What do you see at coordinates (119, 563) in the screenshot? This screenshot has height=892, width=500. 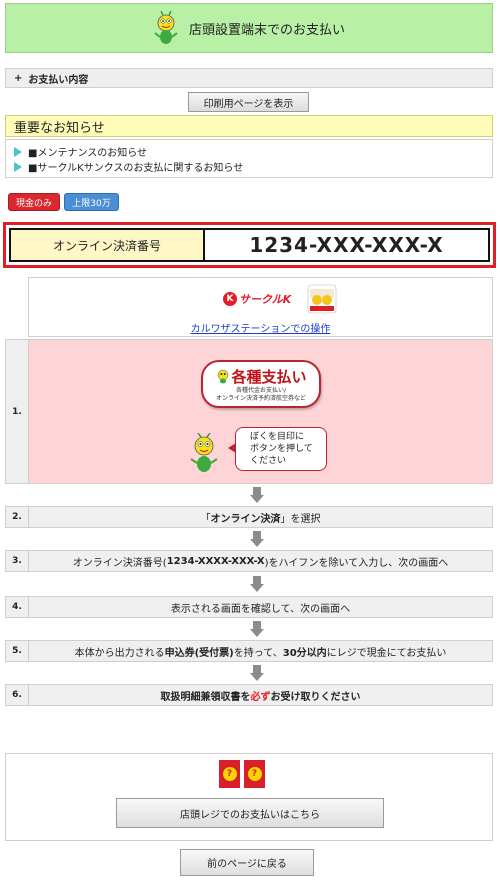 I see `step-text: オンライン決済番号(` at bounding box center [119, 563].